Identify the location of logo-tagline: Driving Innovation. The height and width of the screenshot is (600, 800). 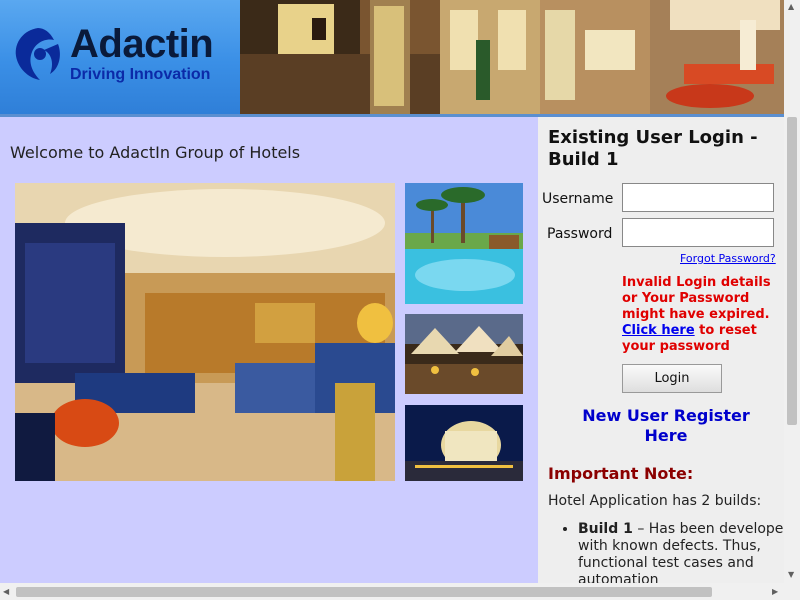
(140, 74).